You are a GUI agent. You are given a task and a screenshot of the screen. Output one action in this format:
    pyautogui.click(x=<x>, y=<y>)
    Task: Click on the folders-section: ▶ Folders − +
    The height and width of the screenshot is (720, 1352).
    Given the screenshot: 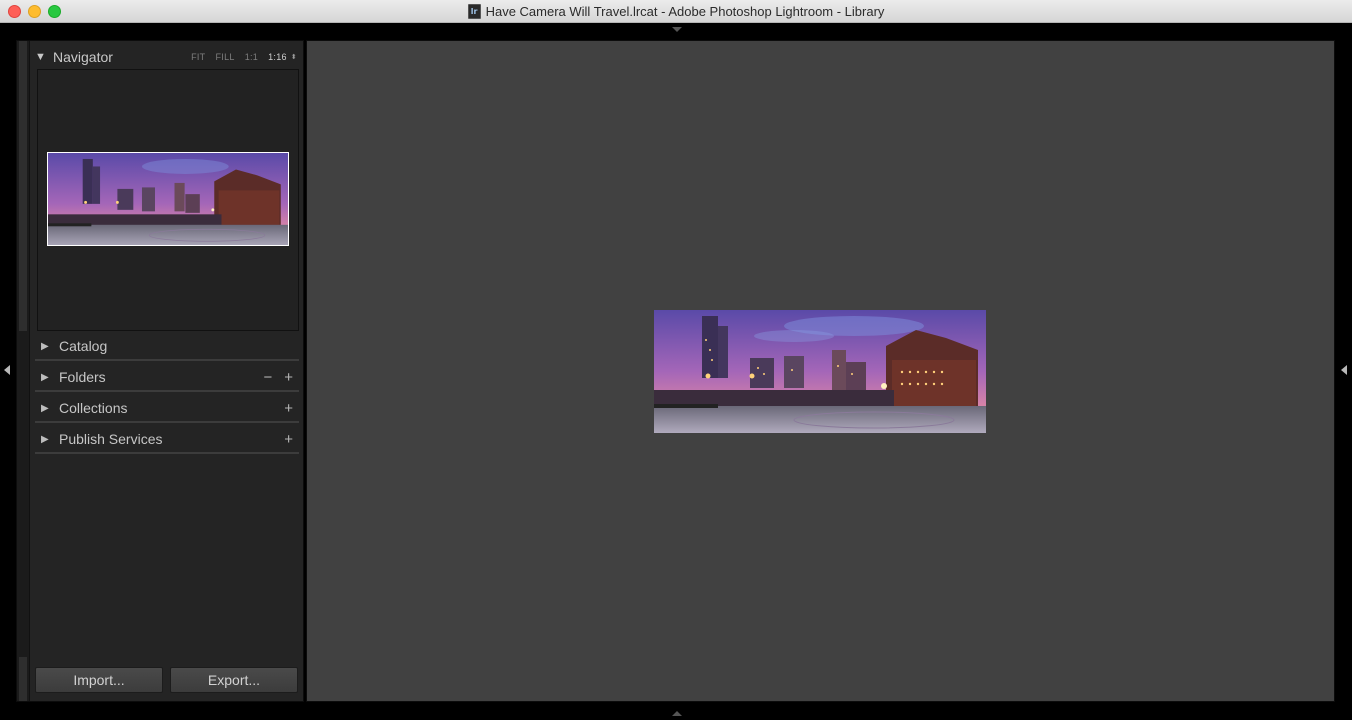 What is the action you would take?
    pyautogui.click(x=167, y=378)
    